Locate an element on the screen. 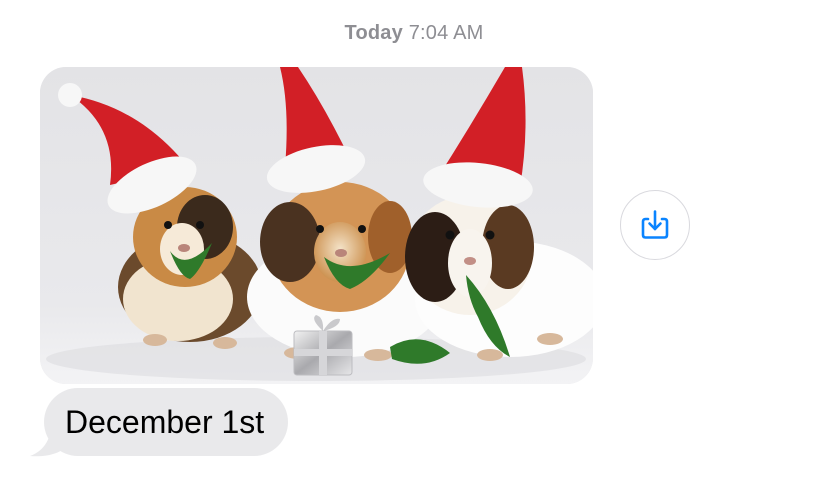 This screenshot has height=478, width=828. save-image-button is located at coordinates (655, 225).